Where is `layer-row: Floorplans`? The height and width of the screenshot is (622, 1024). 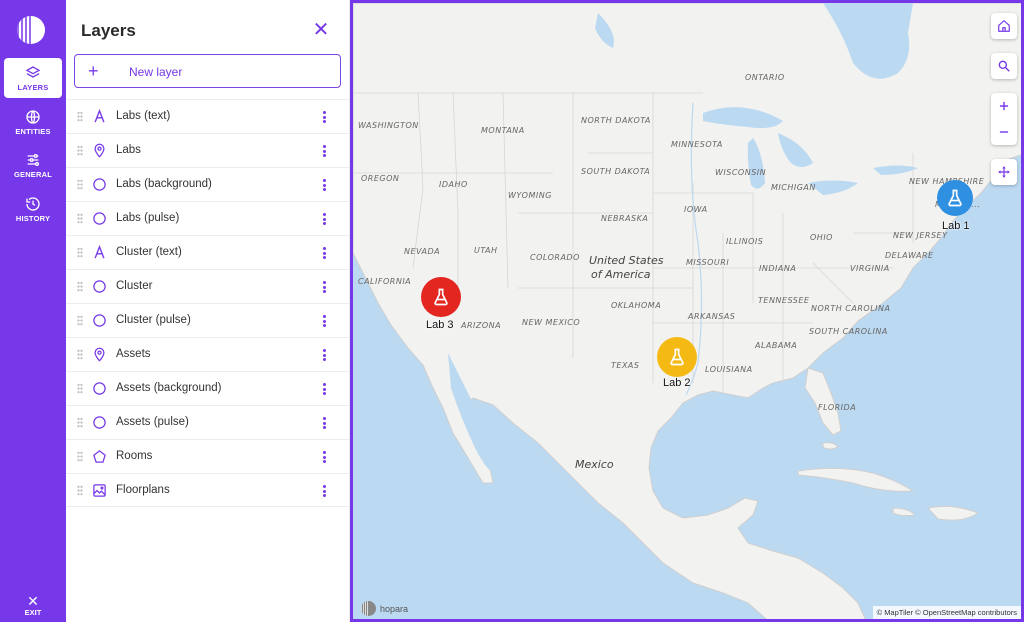 layer-row: Floorplans is located at coordinates (208, 490).